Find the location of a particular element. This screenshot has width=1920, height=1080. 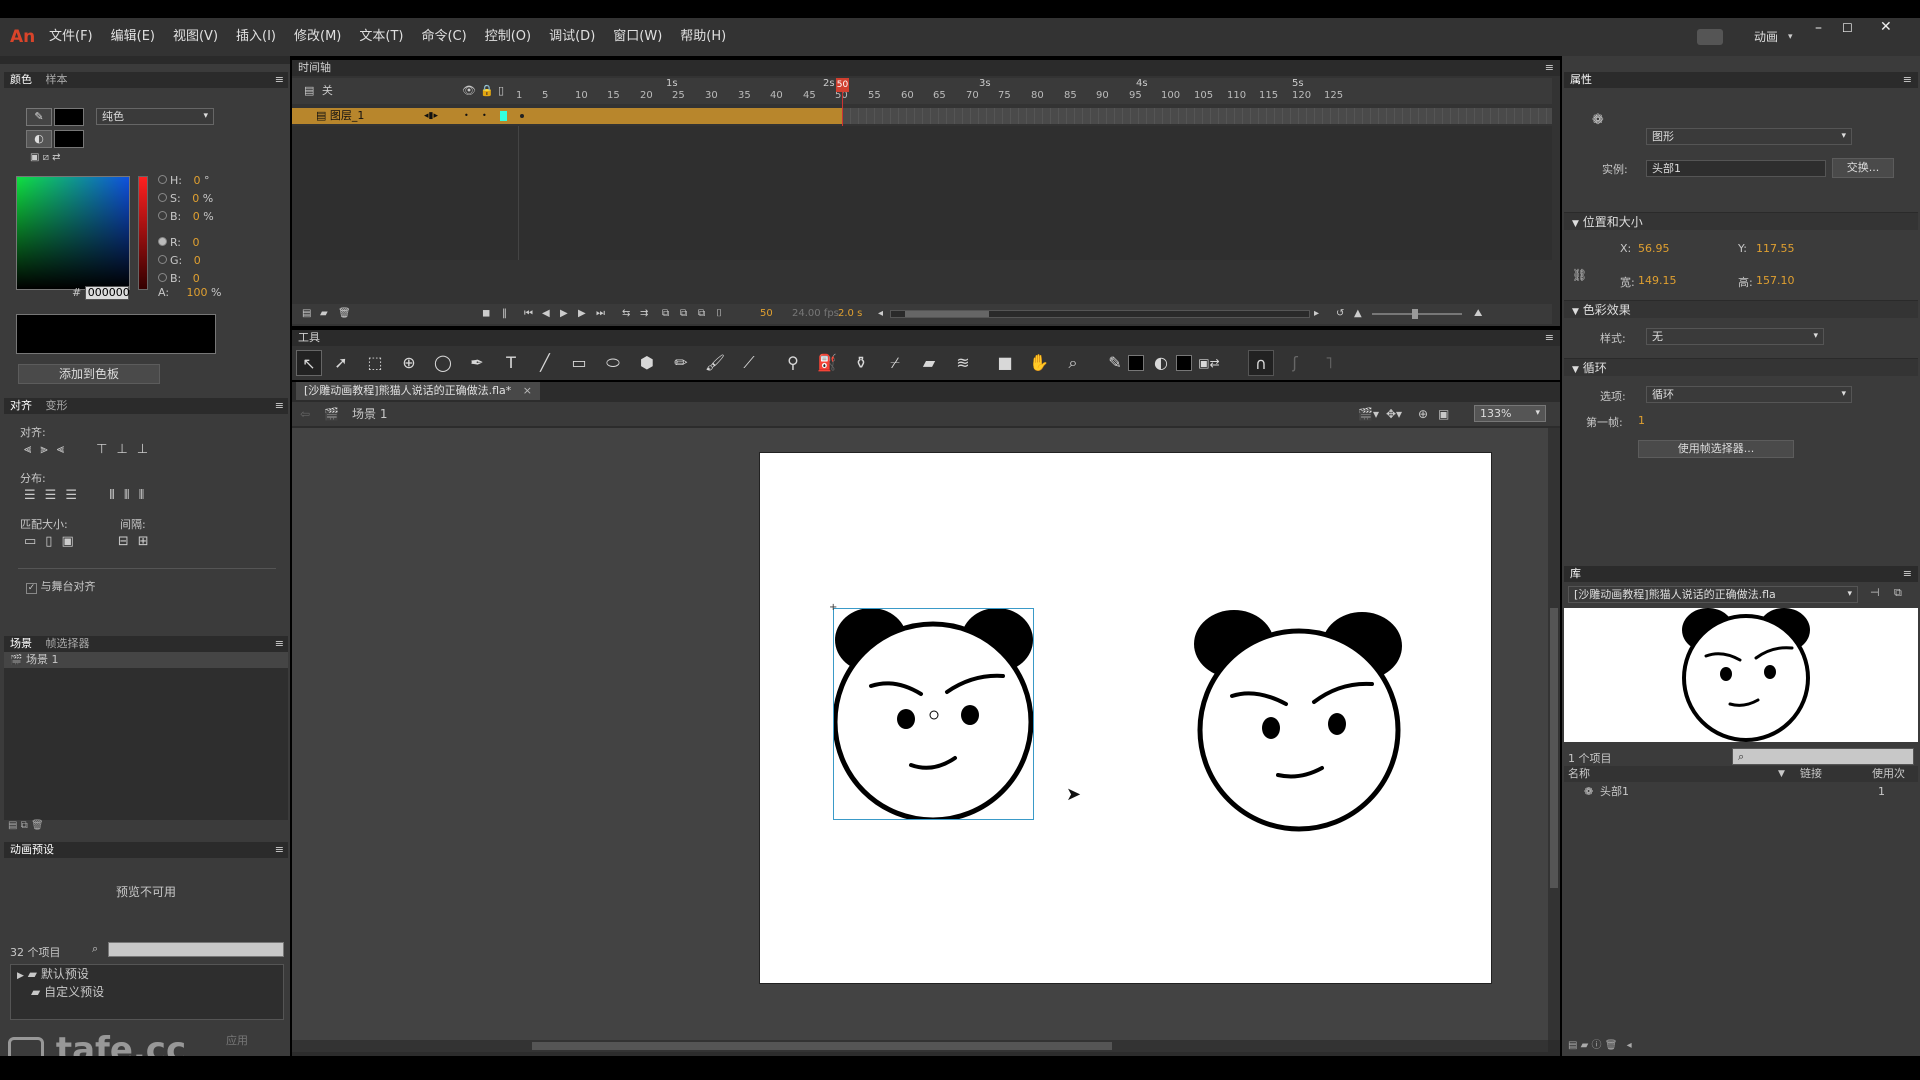

align-hcenter-icon: ⫸ is located at coordinates (48, 449).